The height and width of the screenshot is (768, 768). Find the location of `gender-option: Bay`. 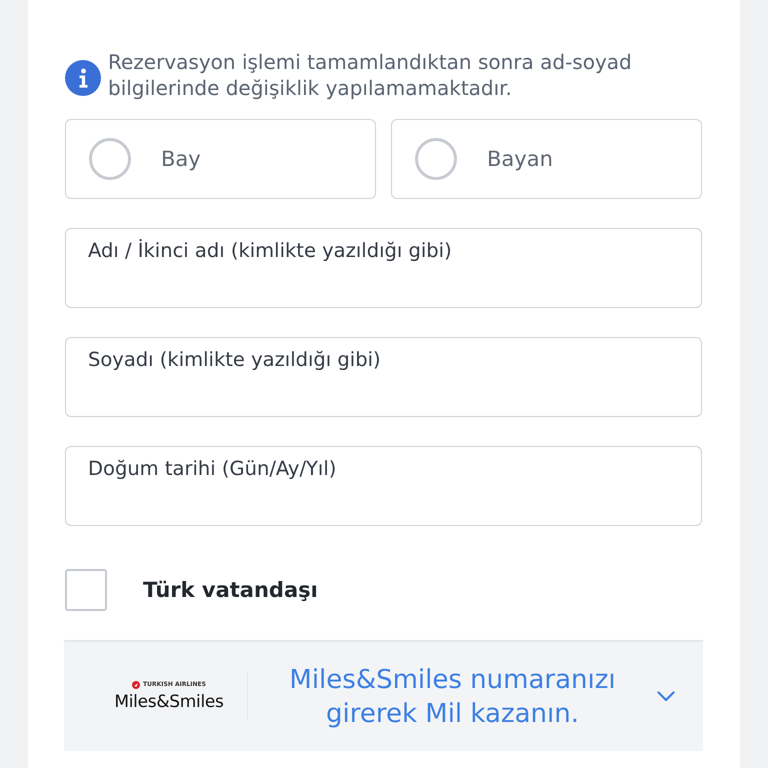

gender-option: Bay is located at coordinates (220, 159).